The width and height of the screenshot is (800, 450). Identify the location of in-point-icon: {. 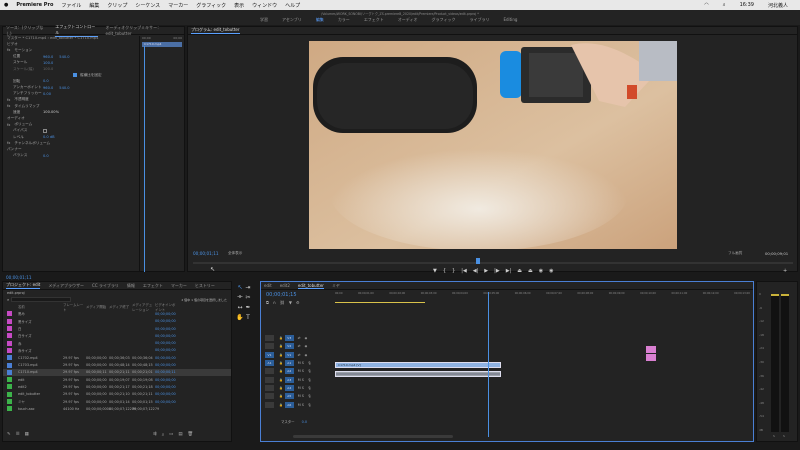
(444, 271).